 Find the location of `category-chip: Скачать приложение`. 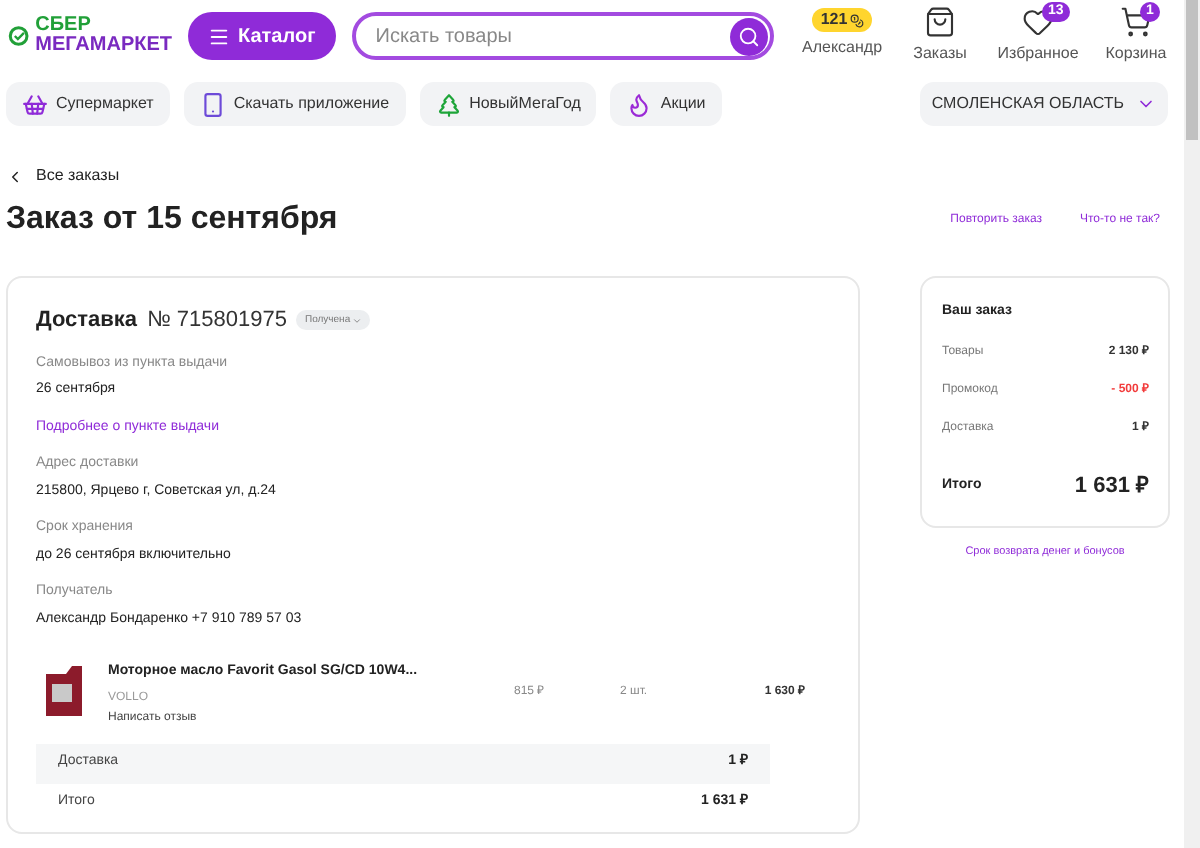

category-chip: Скачать приложение is located at coordinates (294, 104).